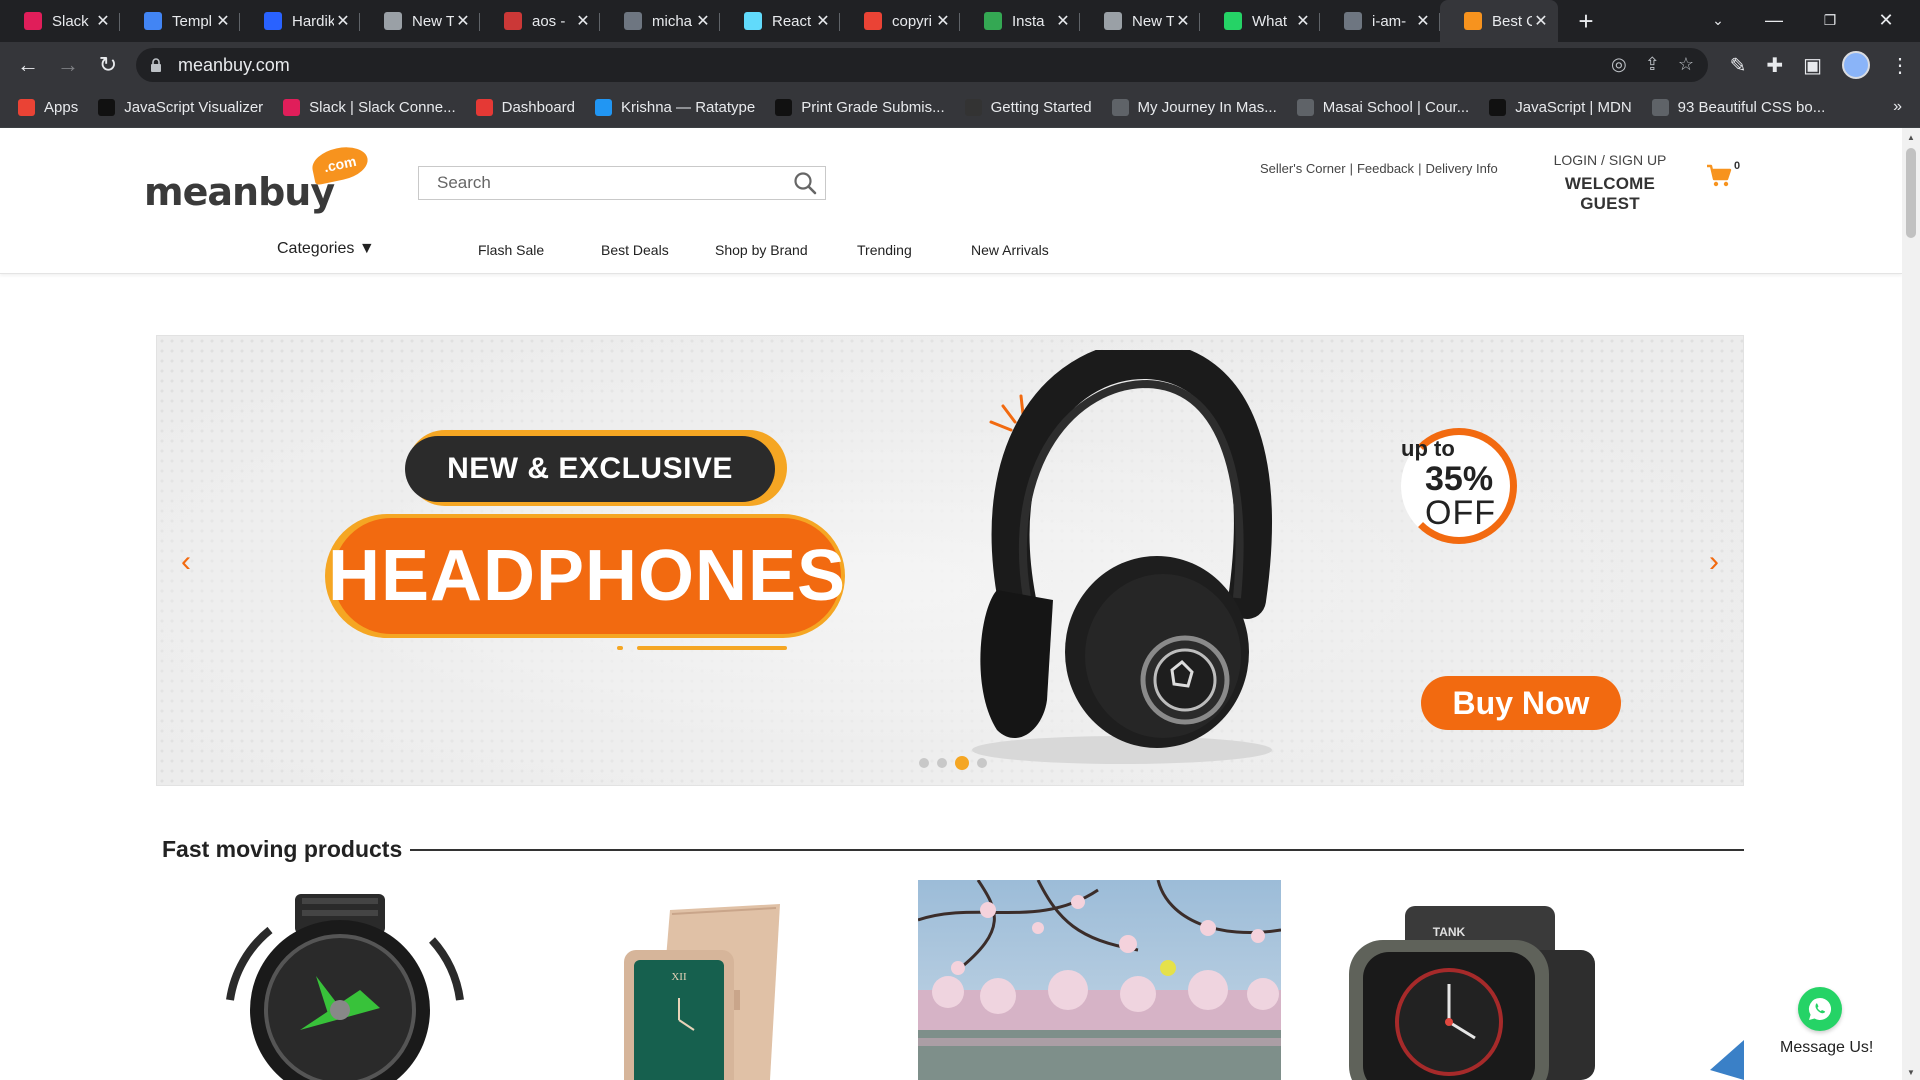  What do you see at coordinates (48, 107) in the screenshot?
I see `bookmark-item: Apps` at bounding box center [48, 107].